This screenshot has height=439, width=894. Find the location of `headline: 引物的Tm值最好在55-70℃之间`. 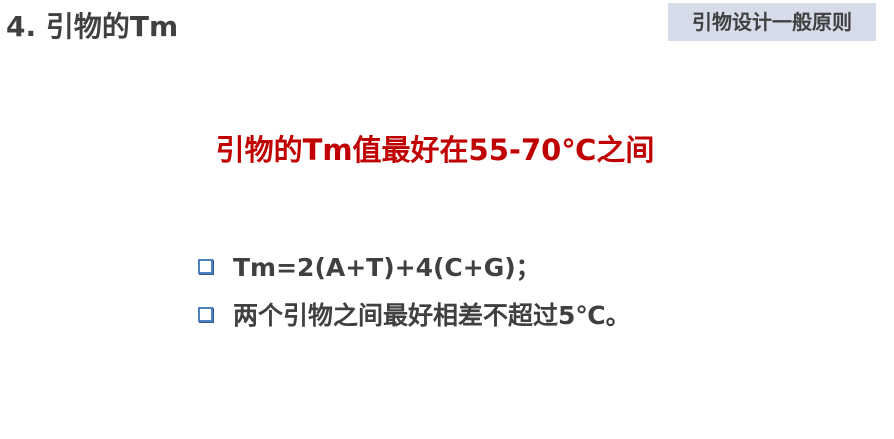

headline: 引物的Tm值最好在55-70℃之间 is located at coordinates (435, 150).